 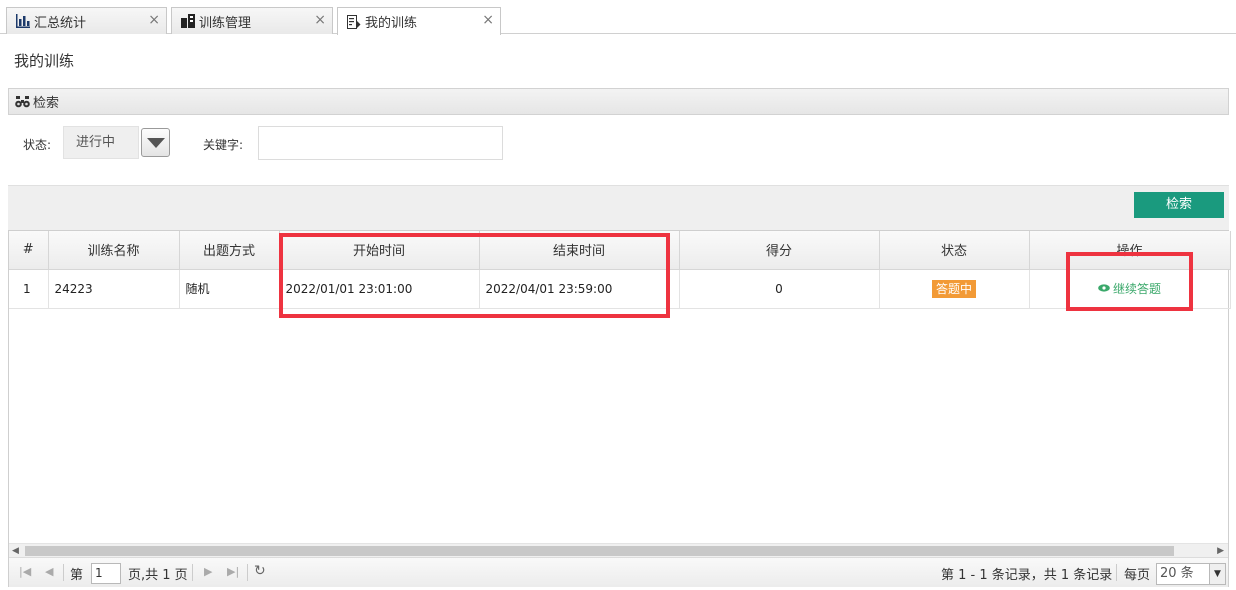 I want to click on tab-my-training: 我的训练 ×, so click(x=419, y=21).